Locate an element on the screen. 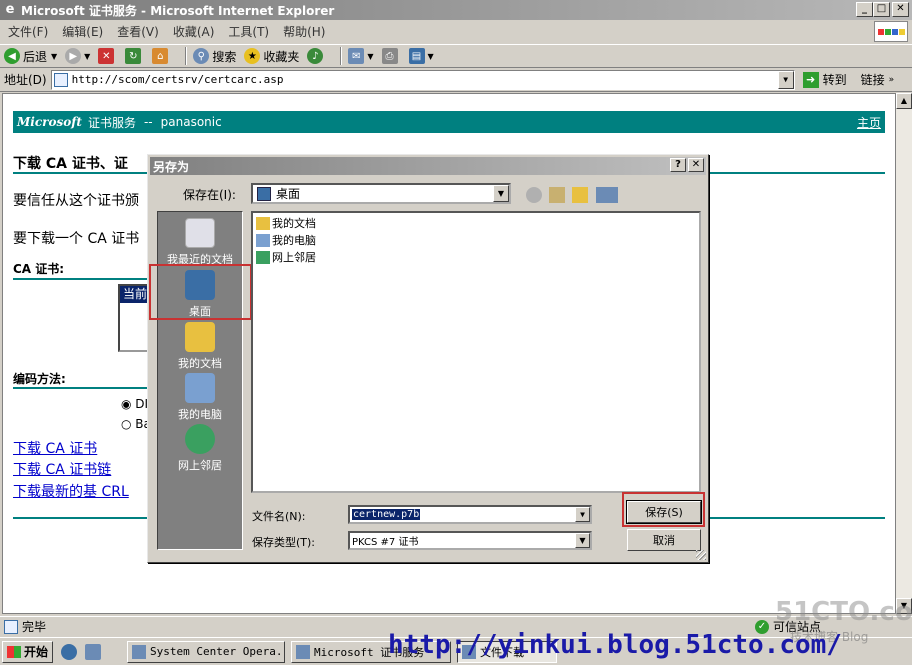 Image resolution: width=912 pixels, height=665 pixels. menu-bar: 文件(F) 编辑(E) 查看(V) 收藏(A) 工具(T) 帮助(H) is located at coordinates (456, 31).